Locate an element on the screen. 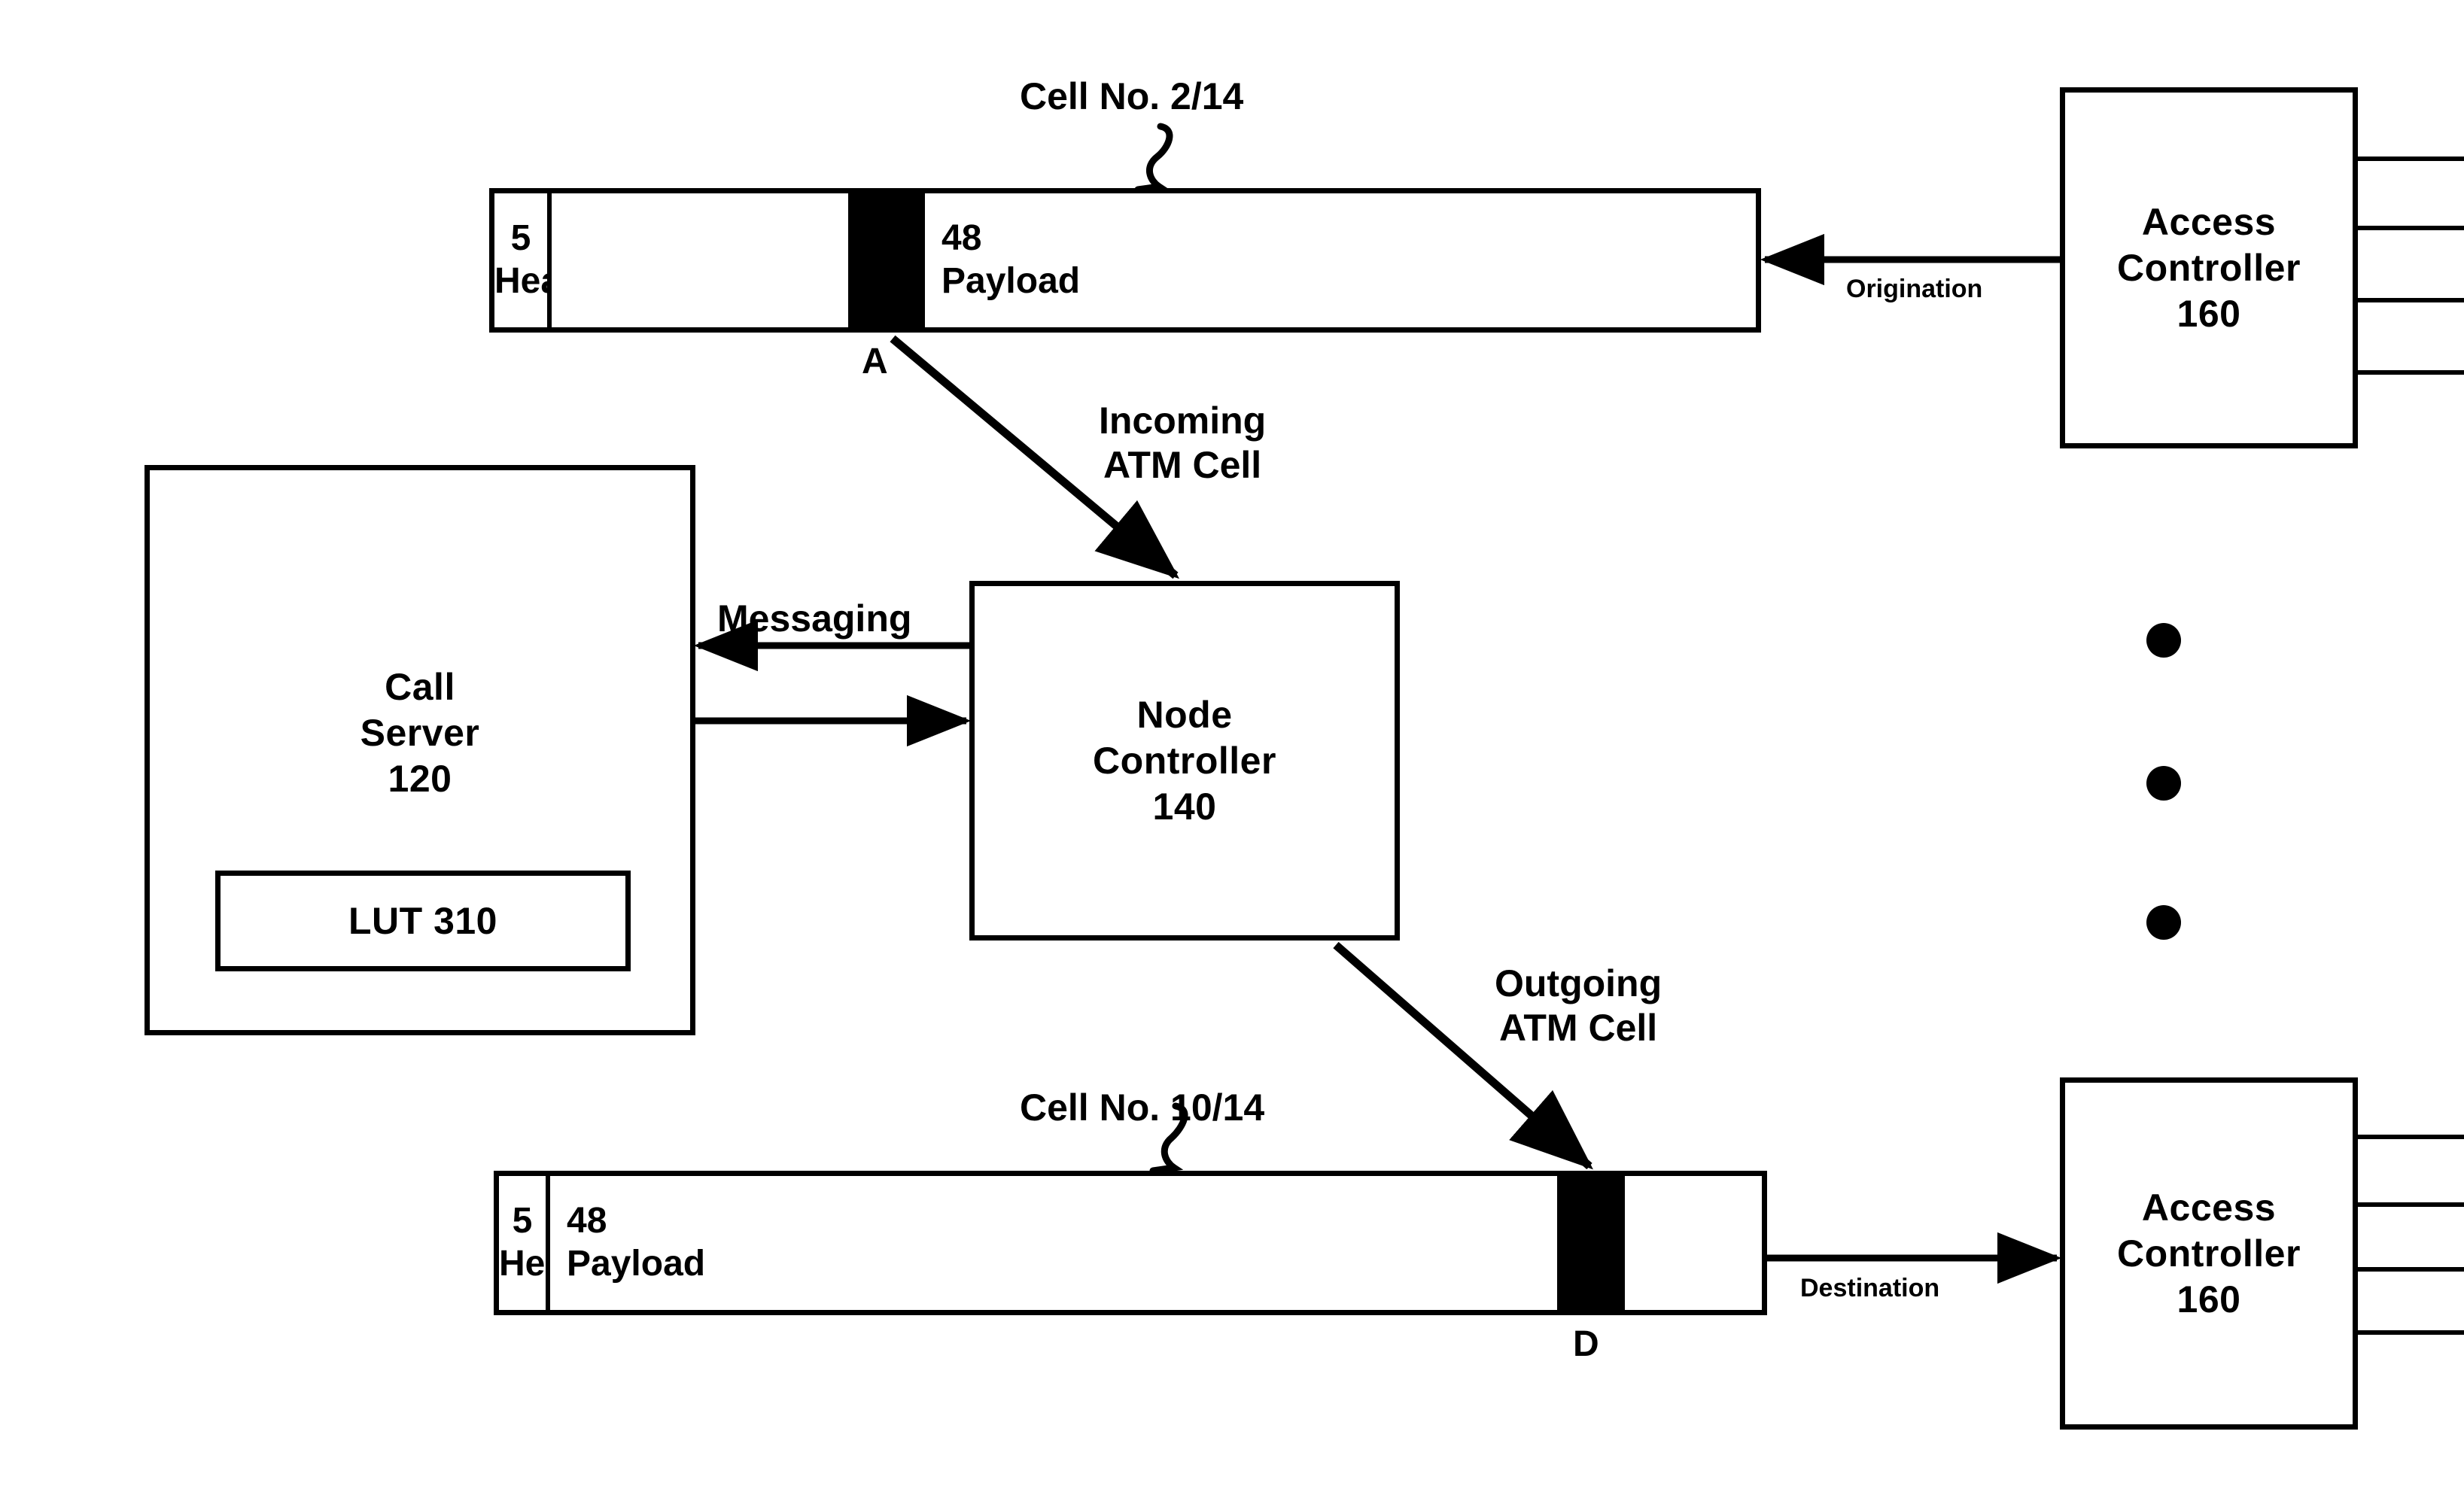 The width and height of the screenshot is (2464, 1486). top-cell-header-size: 5 is located at coordinates (520, 238).